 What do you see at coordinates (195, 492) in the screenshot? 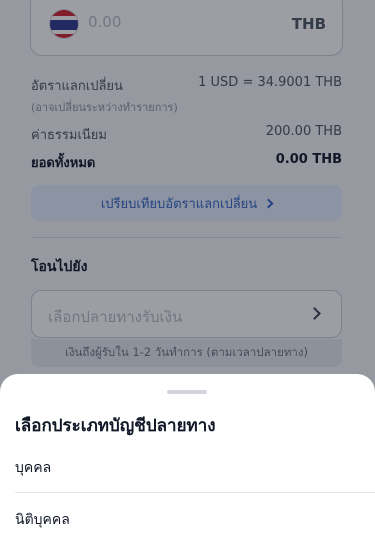
I see `option-divider` at bounding box center [195, 492].